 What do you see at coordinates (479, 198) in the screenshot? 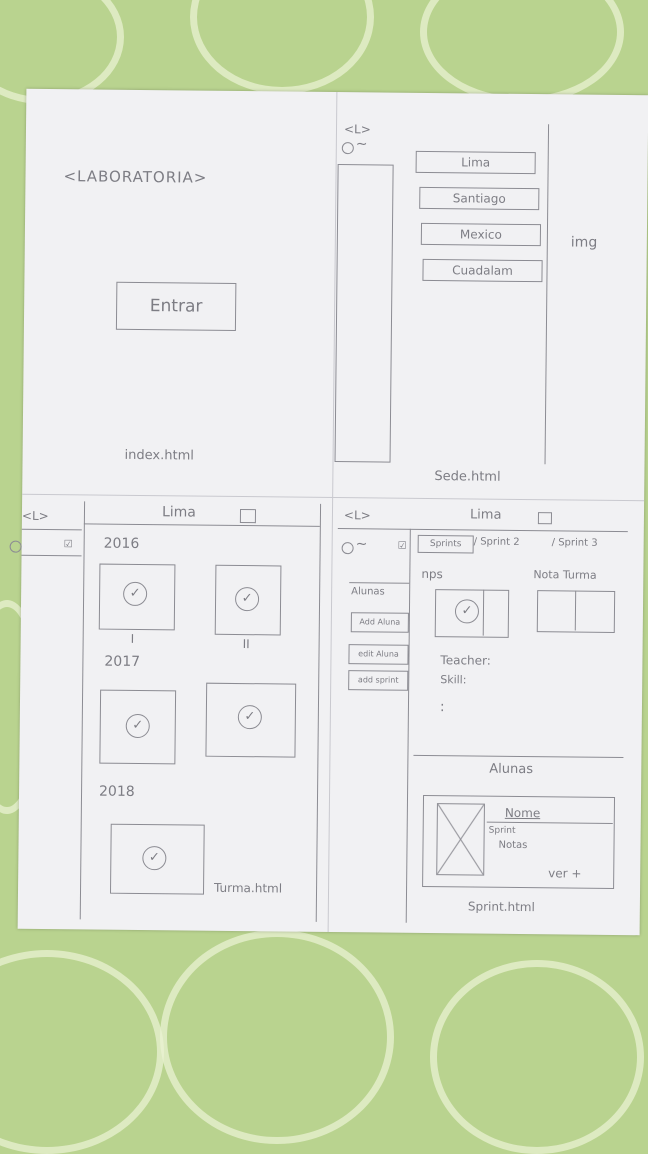
I see `city-button-santiago: Santiago` at bounding box center [479, 198].